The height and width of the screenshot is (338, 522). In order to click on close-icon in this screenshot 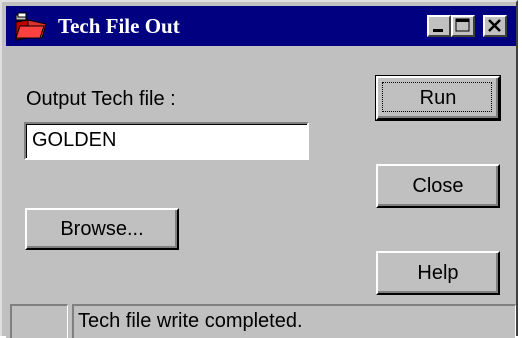, I will do `click(494, 25)`.